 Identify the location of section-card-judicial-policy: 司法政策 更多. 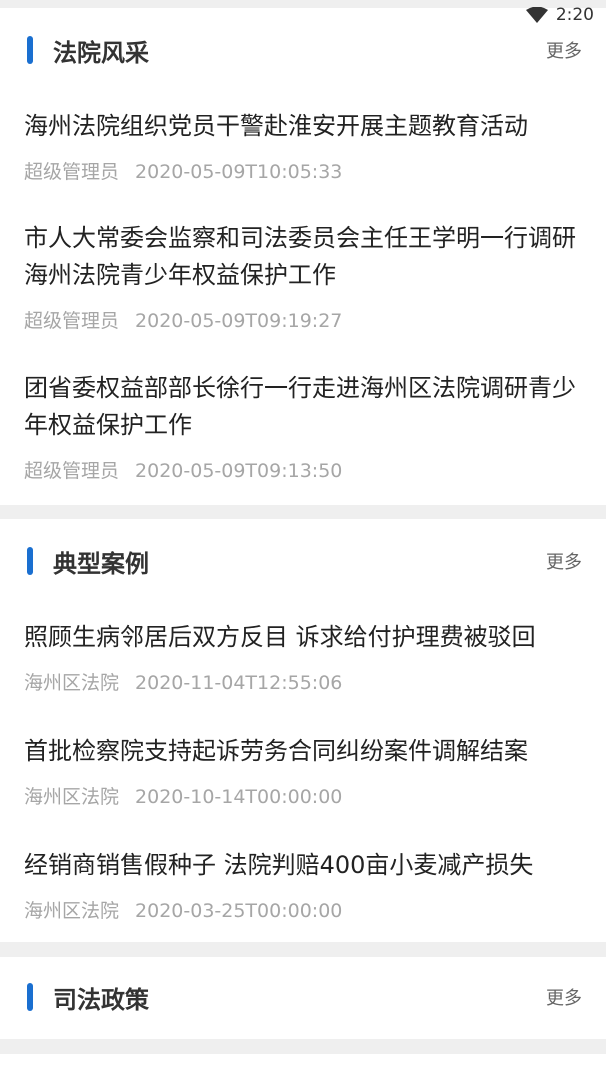
(303, 998).